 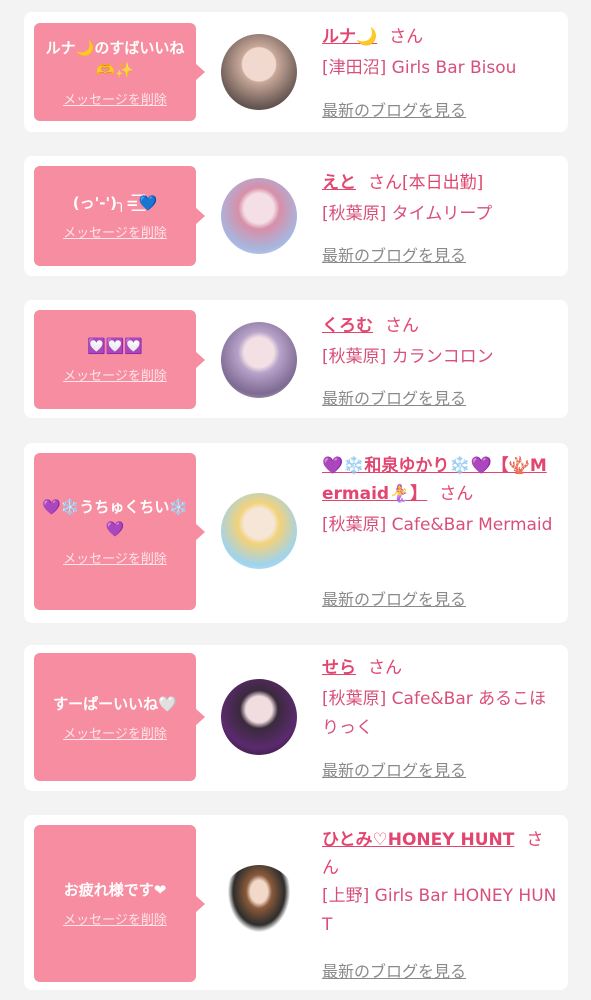 What do you see at coordinates (119, 359) in the screenshot?
I see `message-bubble: 💟💟💟 メッセージを削除` at bounding box center [119, 359].